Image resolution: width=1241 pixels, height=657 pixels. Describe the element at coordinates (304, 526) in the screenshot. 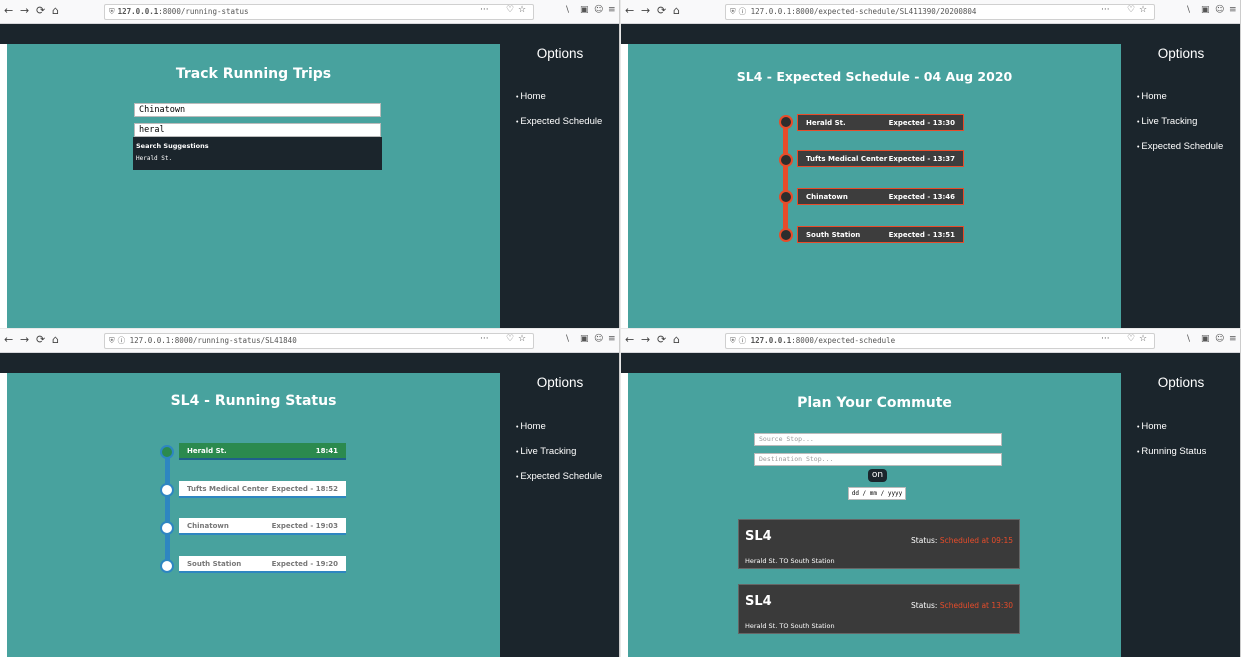

I see `stop-time: Expected - 19:03` at that location.